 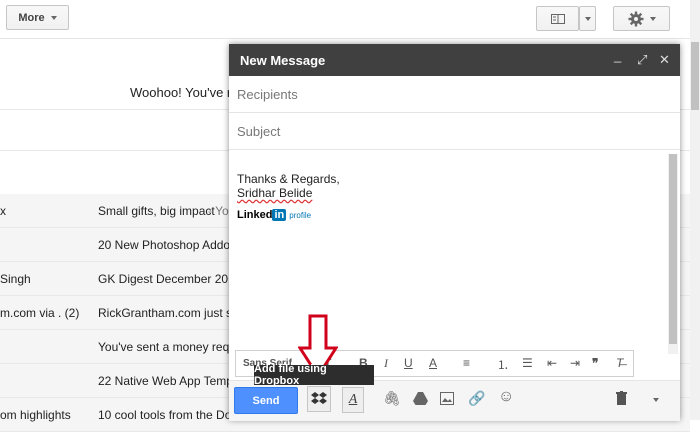 I want to click on split-view-dropdown, so click(x=587, y=18).